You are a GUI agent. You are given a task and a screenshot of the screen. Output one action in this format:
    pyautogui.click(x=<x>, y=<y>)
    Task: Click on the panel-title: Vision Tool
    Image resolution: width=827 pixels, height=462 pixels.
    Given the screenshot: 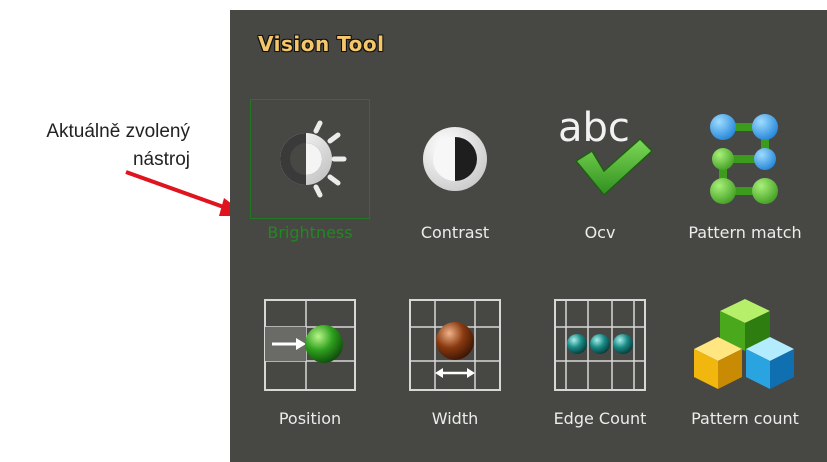 What is the action you would take?
    pyautogui.click(x=321, y=44)
    